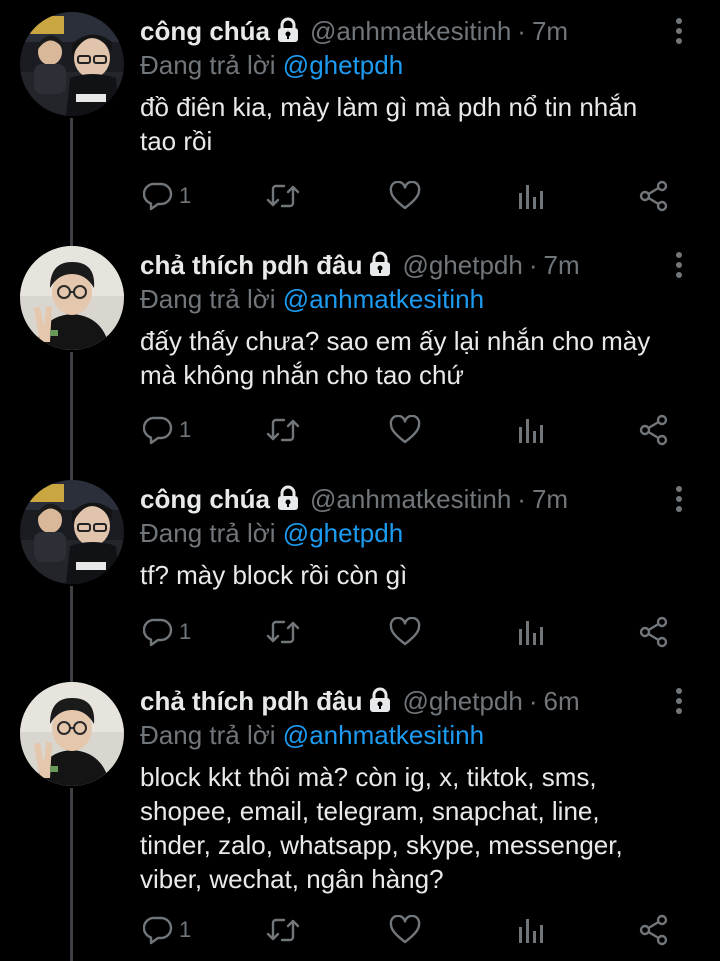 Image resolution: width=720 pixels, height=961 pixels. Describe the element at coordinates (562, 701) in the screenshot. I see `timestamp: 6m` at that location.